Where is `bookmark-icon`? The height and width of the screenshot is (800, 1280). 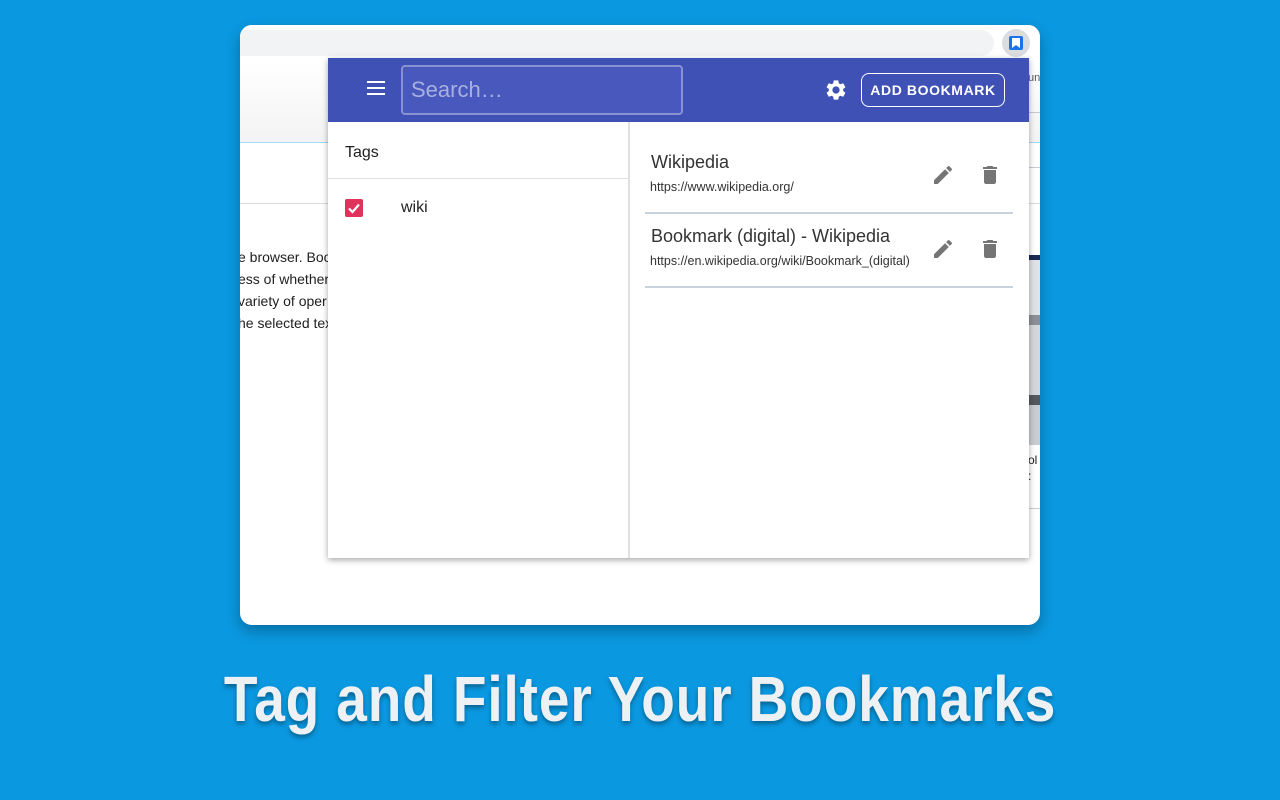 bookmark-icon is located at coordinates (1016, 43).